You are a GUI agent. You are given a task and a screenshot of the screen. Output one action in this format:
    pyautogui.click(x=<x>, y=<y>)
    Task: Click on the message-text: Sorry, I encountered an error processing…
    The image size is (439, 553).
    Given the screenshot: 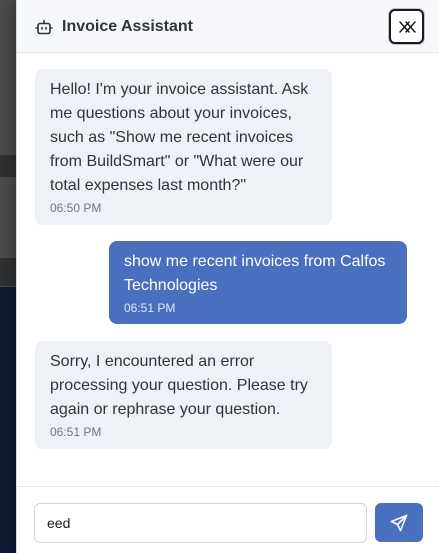 What is the action you would take?
    pyautogui.click(x=179, y=385)
    